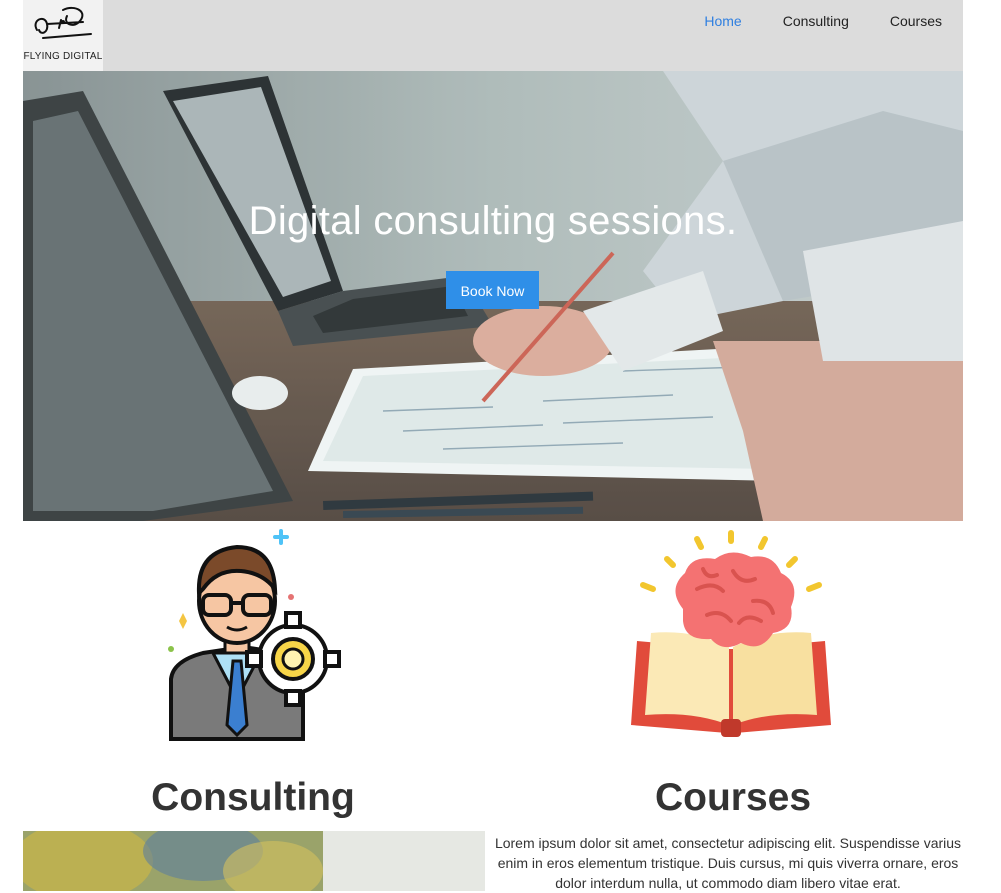  I want to click on main-nav: Home Consulting Courses, so click(823, 21).